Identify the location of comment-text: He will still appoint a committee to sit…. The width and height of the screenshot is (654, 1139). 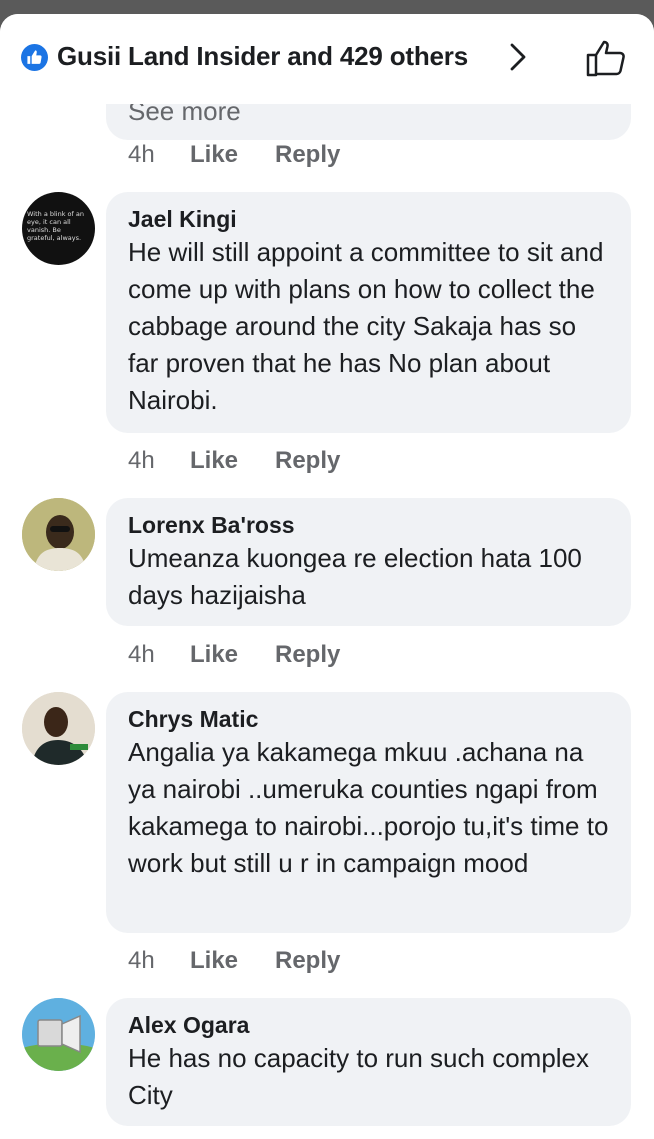
(366, 326).